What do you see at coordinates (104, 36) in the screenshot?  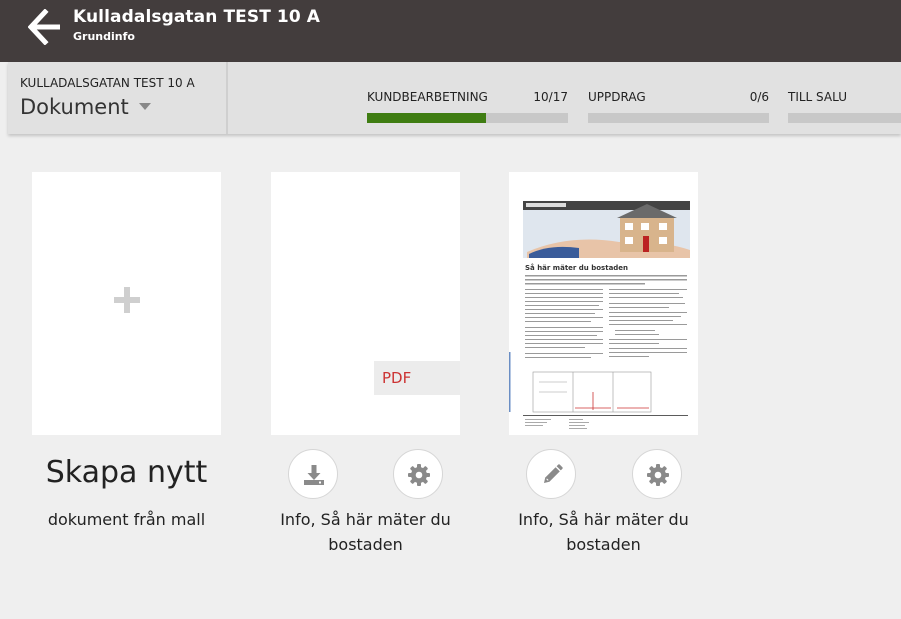 I see `page-subtitle: Grundinfo` at bounding box center [104, 36].